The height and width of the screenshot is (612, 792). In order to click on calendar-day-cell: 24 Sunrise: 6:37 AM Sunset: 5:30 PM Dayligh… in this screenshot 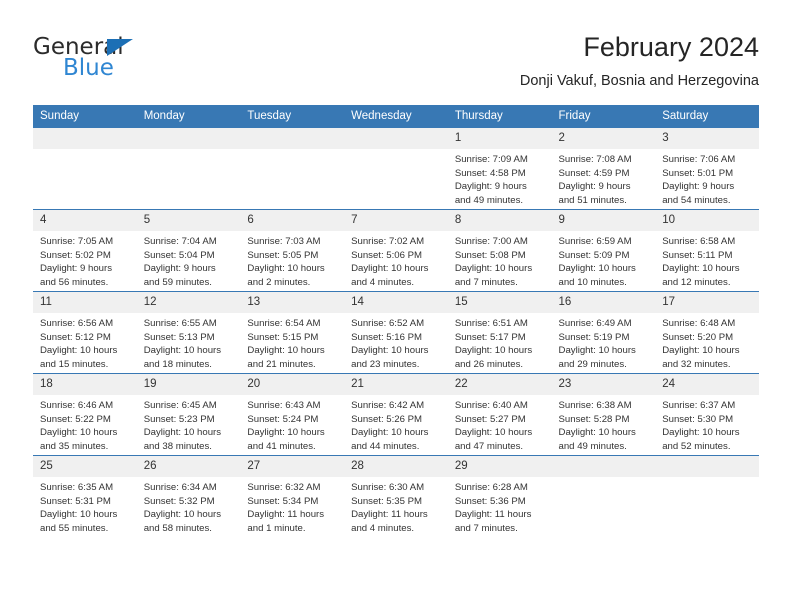, I will do `click(707, 414)`.